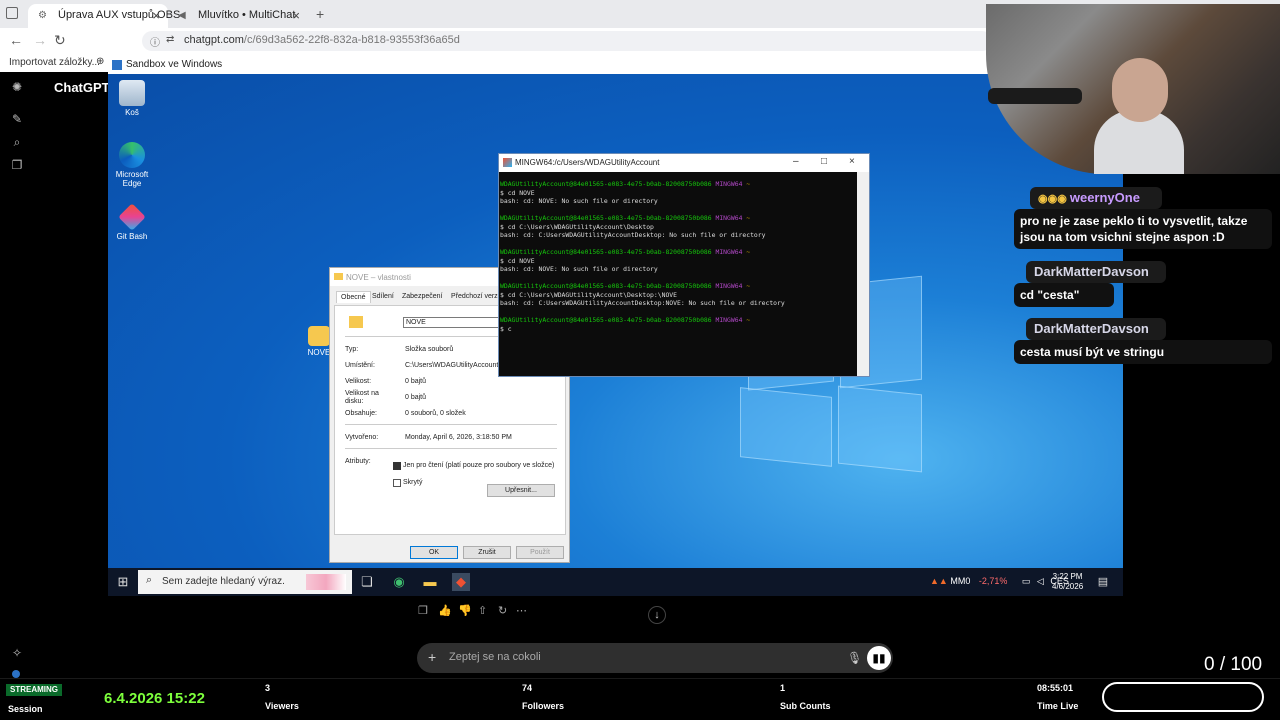  Describe the element at coordinates (432, 657) in the screenshot. I see `attach-plus-icon: +` at that location.